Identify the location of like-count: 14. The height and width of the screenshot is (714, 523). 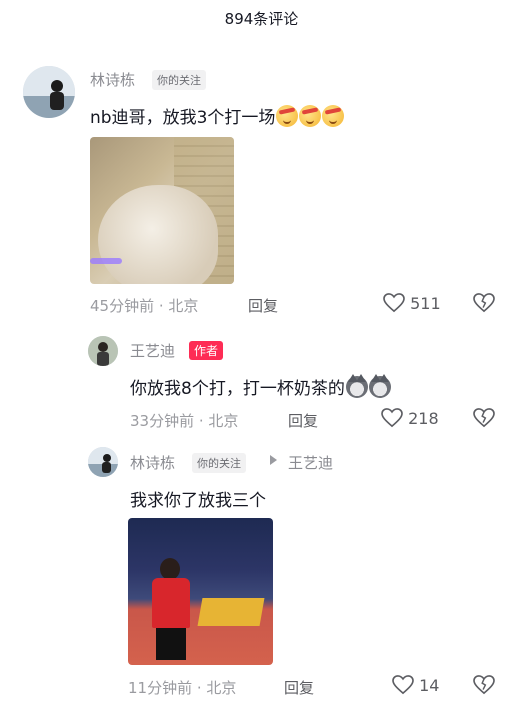
(429, 685).